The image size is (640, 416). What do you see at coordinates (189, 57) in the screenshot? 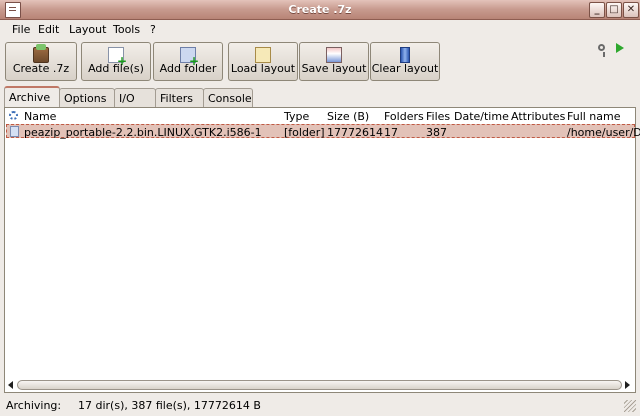
I see `add-folder-icon` at bounding box center [189, 57].